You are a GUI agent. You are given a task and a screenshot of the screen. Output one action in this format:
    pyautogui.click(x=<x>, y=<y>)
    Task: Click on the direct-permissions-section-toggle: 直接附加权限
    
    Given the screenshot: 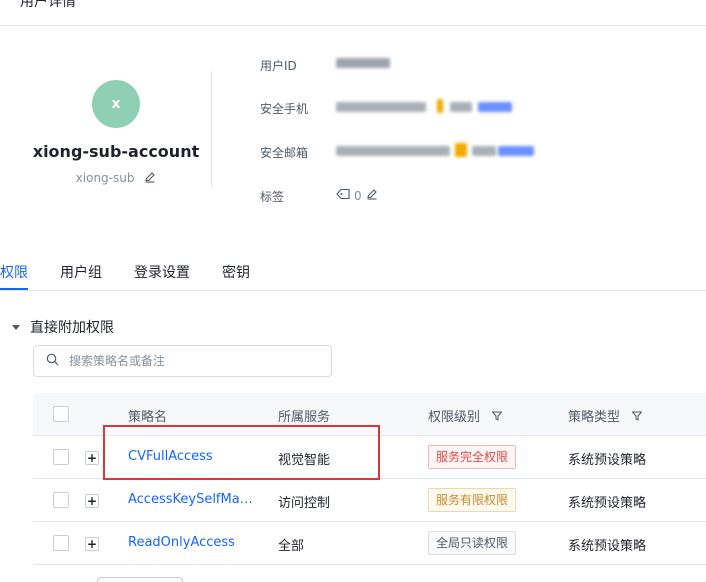 What is the action you would take?
    pyautogui.click(x=63, y=327)
    